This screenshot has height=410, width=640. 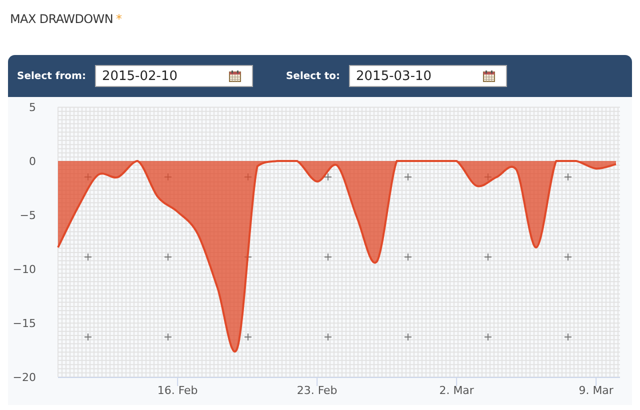 I want to click on y-axis-label: −5, so click(x=28, y=215).